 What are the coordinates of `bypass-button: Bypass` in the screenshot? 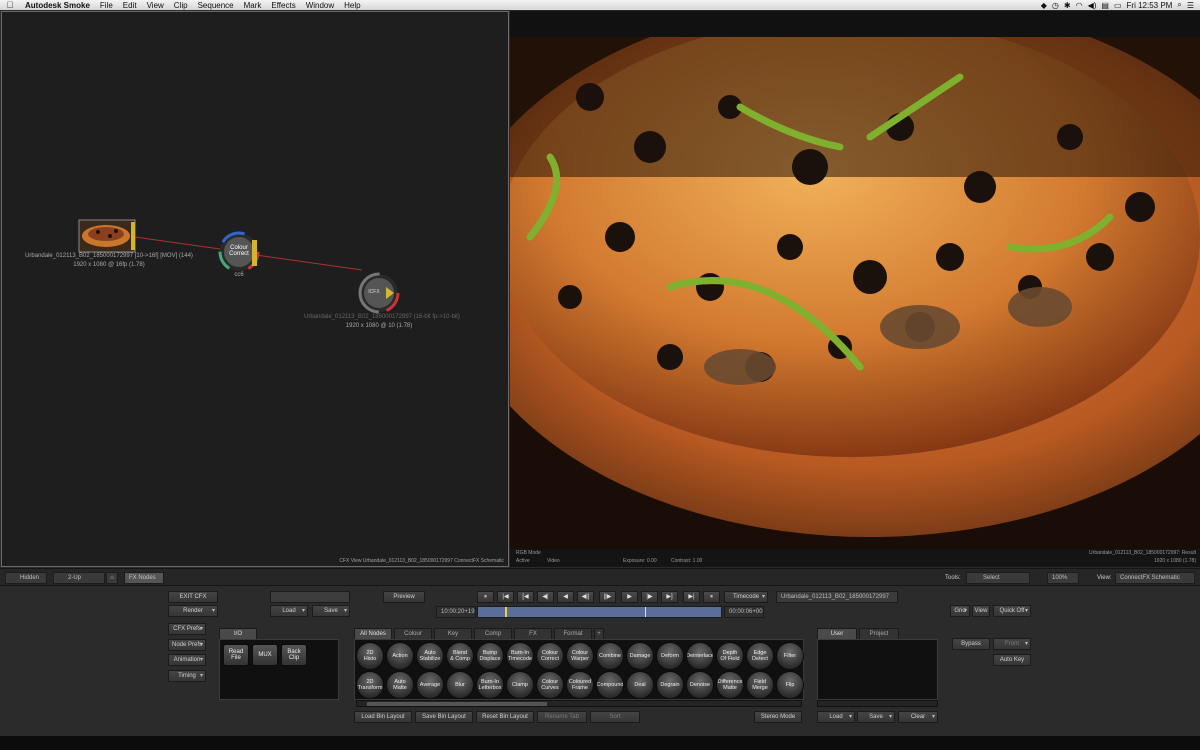 It's located at (971, 644).